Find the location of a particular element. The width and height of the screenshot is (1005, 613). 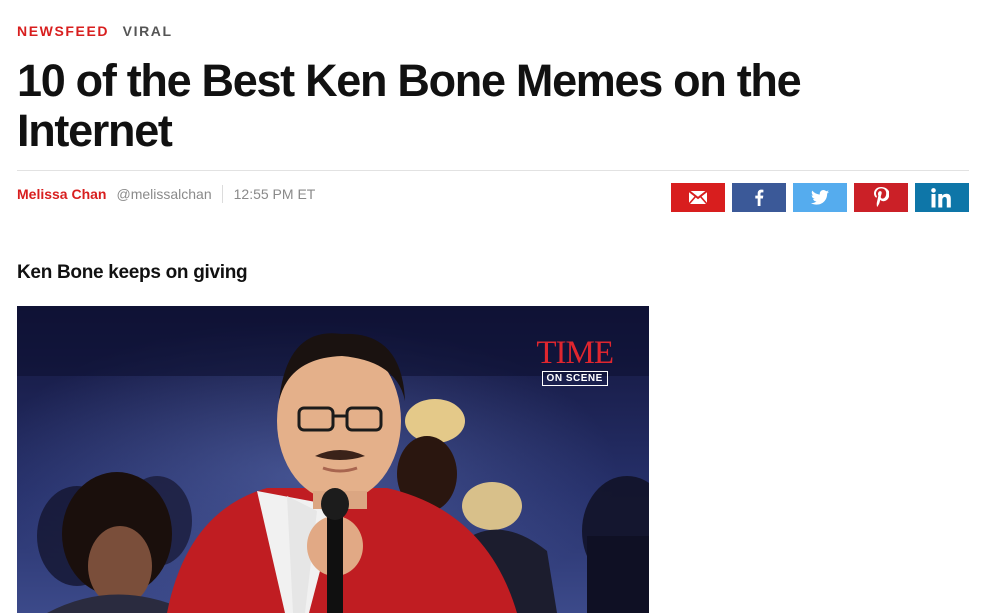

pinterest-icon is located at coordinates (881, 197).